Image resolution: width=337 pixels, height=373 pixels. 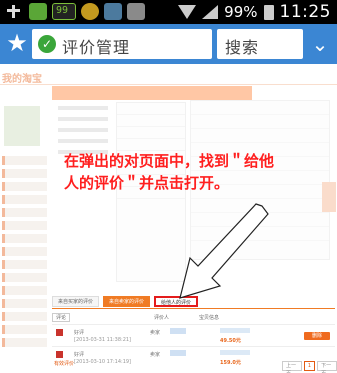 What do you see at coordinates (329, 197) in the screenshot?
I see `side-tab` at bounding box center [329, 197].